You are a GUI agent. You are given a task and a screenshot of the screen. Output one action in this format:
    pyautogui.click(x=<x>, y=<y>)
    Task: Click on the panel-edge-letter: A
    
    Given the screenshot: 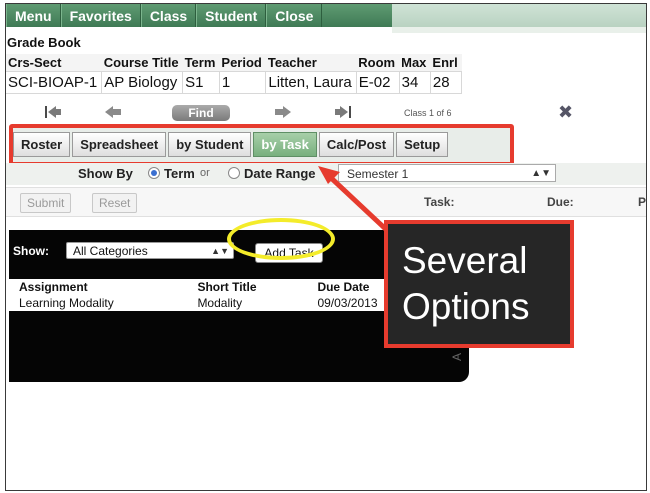 What is the action you would take?
    pyautogui.click(x=457, y=357)
    